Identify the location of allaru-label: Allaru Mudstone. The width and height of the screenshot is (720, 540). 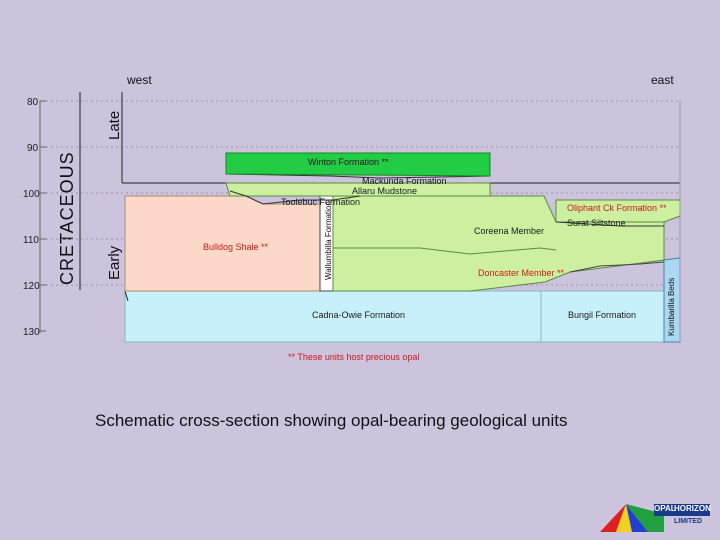
(385, 191).